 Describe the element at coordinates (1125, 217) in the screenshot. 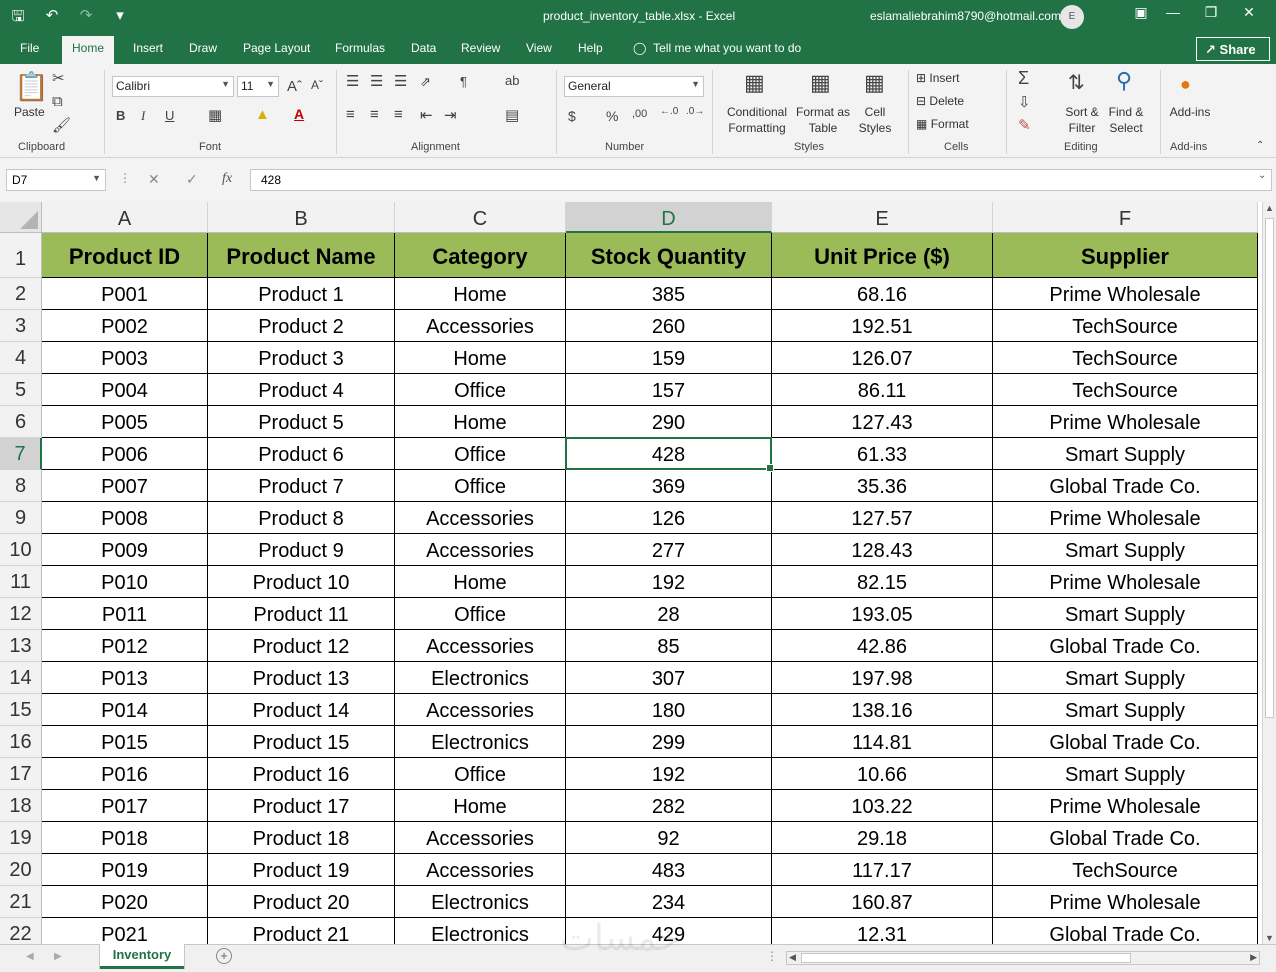

I see `column-header-f: F` at that location.